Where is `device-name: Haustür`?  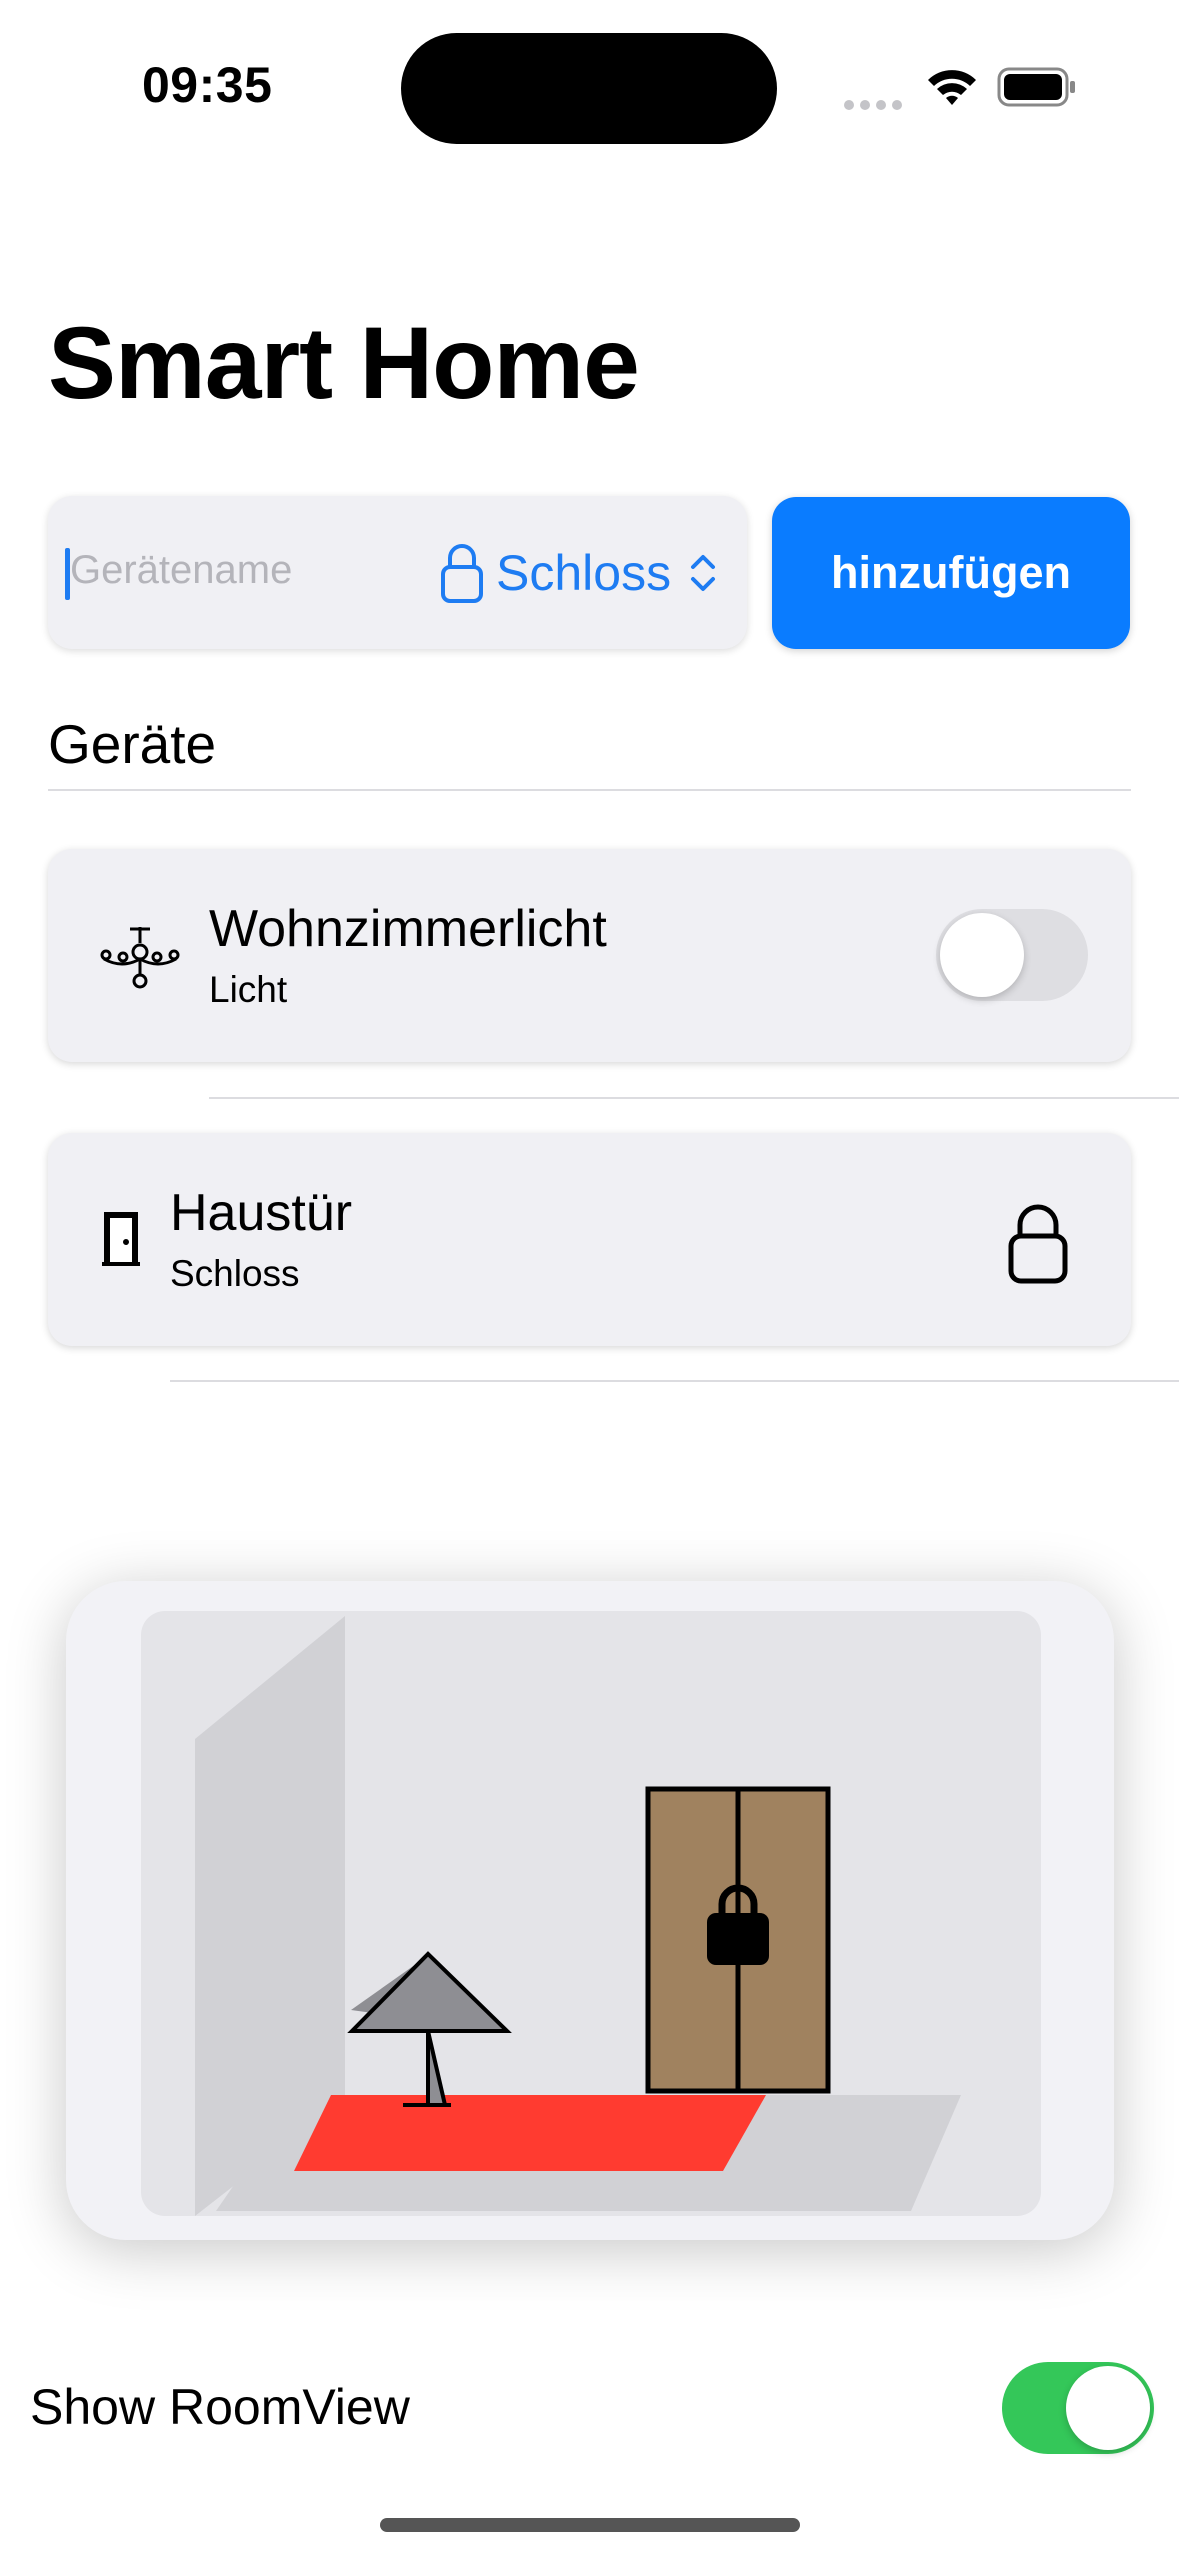
device-name: Haustür is located at coordinates (261, 1213).